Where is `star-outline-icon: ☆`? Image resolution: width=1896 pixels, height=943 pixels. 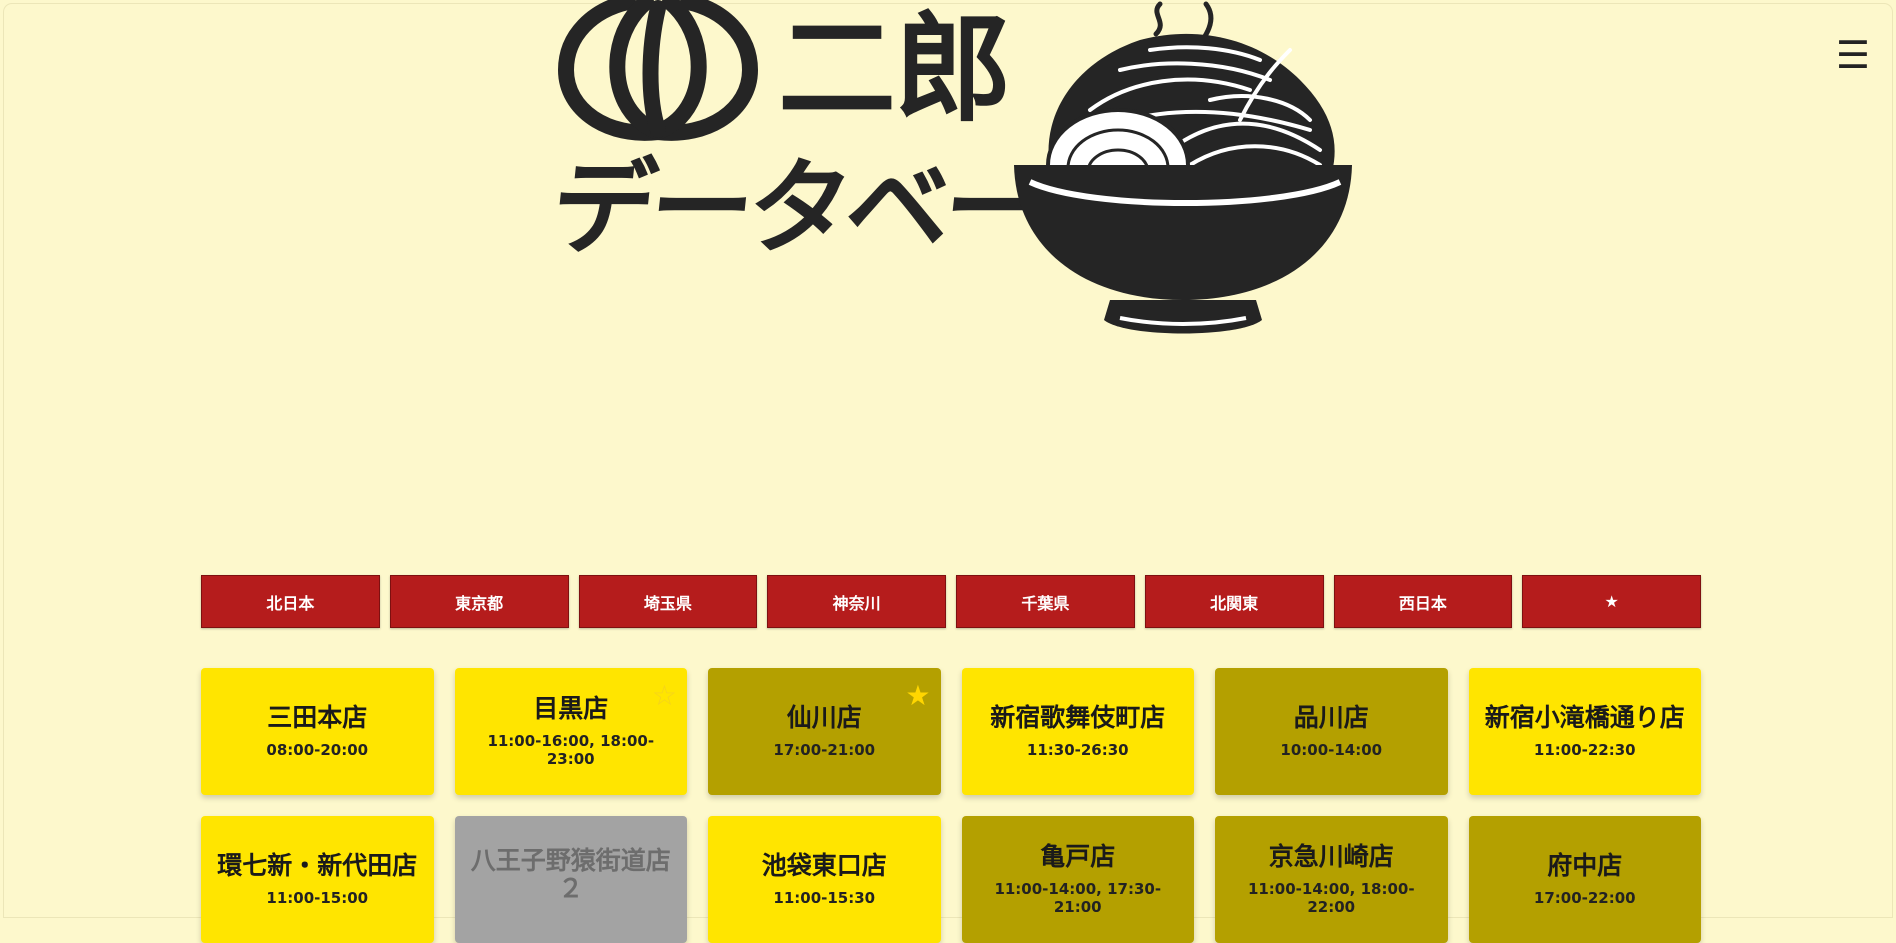
star-outline-icon: ☆ is located at coordinates (664, 696).